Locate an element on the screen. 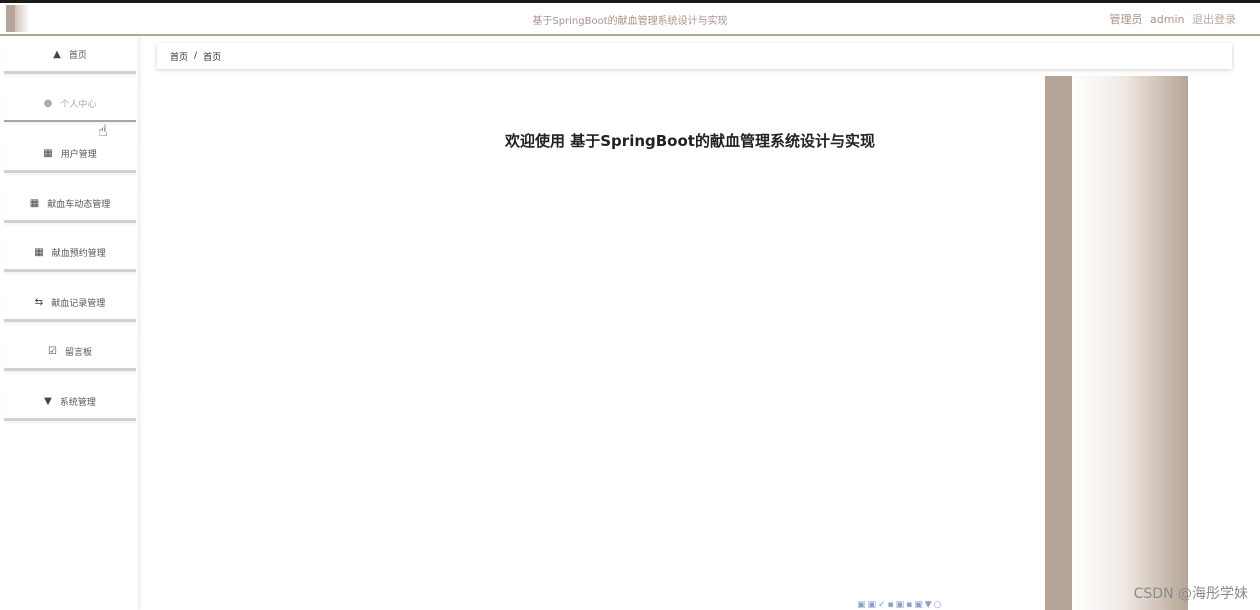 This screenshot has height=610, width=1260. sidebar-item-bloodmobile: ▦ 献血车动态管理 is located at coordinates (70, 205).